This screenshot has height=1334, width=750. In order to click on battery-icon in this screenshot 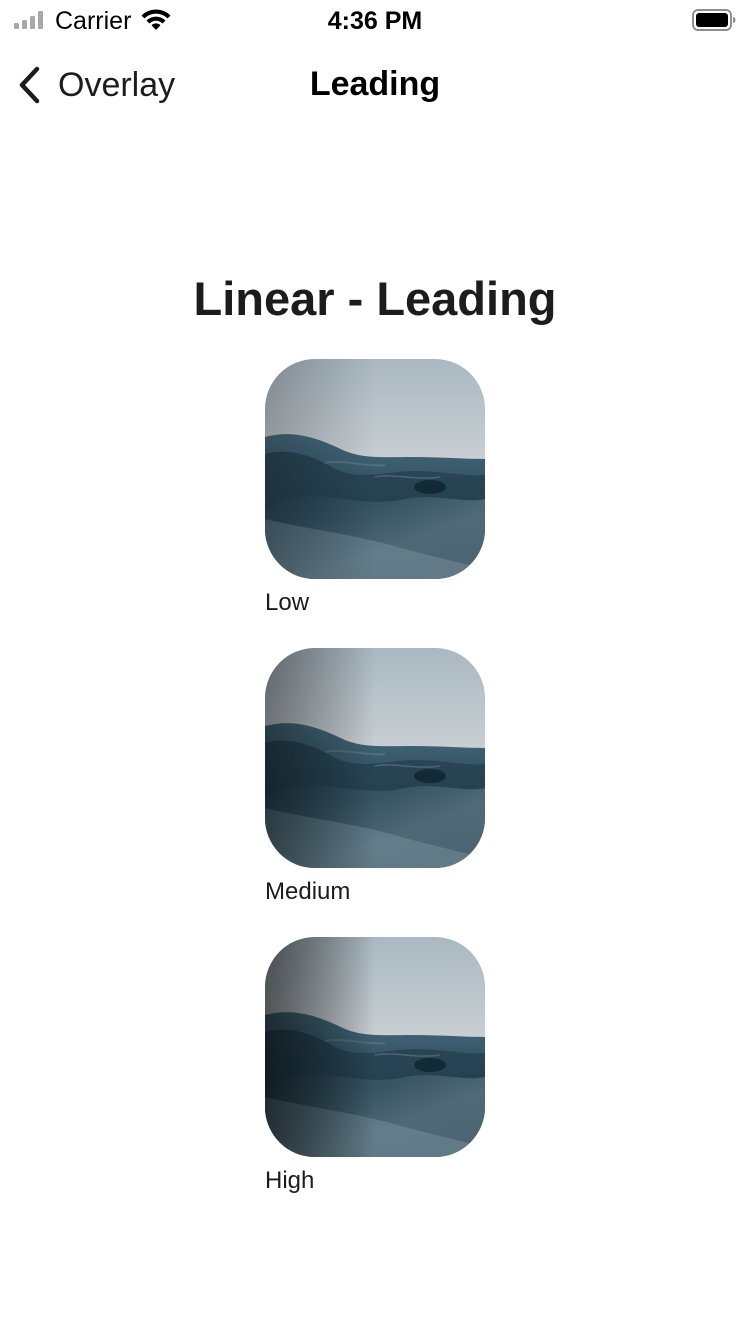, I will do `click(714, 20)`.